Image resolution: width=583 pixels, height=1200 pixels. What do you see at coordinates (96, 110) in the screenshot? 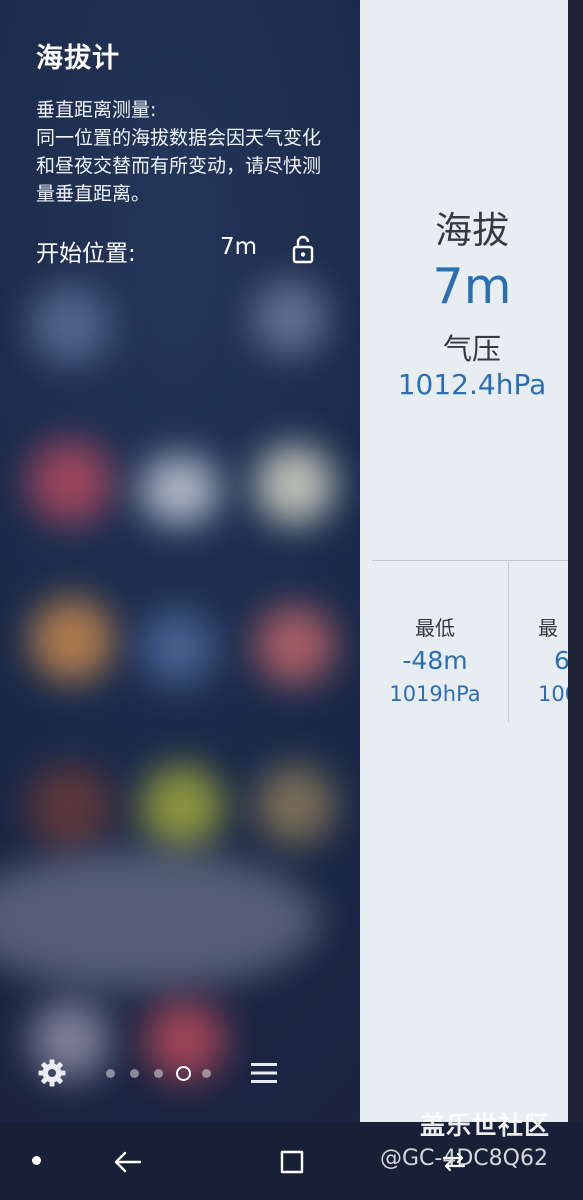
I see `description-heading: 垂直距离测量:` at bounding box center [96, 110].